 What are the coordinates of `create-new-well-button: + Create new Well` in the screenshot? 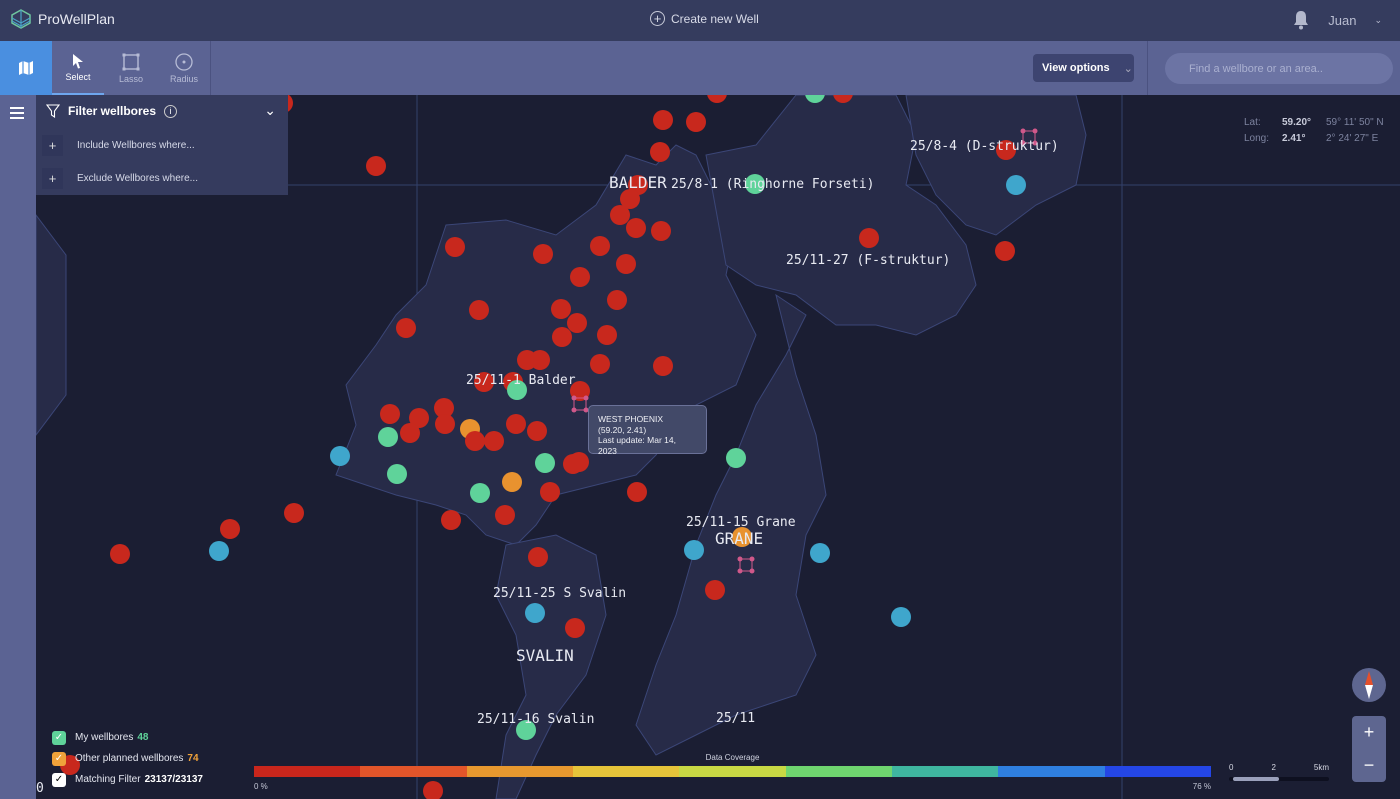 It's located at (704, 18).